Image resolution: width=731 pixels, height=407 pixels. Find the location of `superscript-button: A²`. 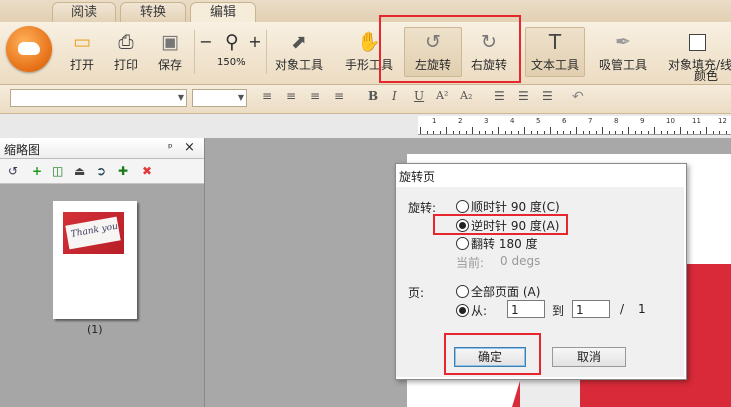

superscript-button: A² is located at coordinates (442, 95).